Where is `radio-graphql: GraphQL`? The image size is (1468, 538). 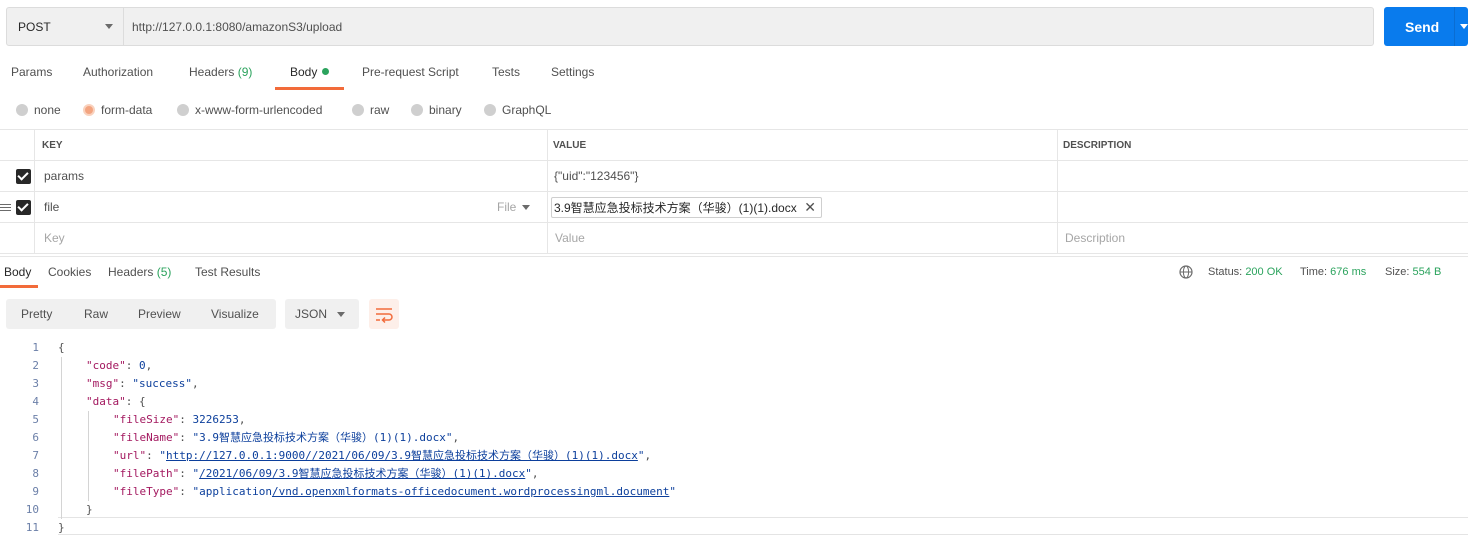 radio-graphql: GraphQL is located at coordinates (517, 110).